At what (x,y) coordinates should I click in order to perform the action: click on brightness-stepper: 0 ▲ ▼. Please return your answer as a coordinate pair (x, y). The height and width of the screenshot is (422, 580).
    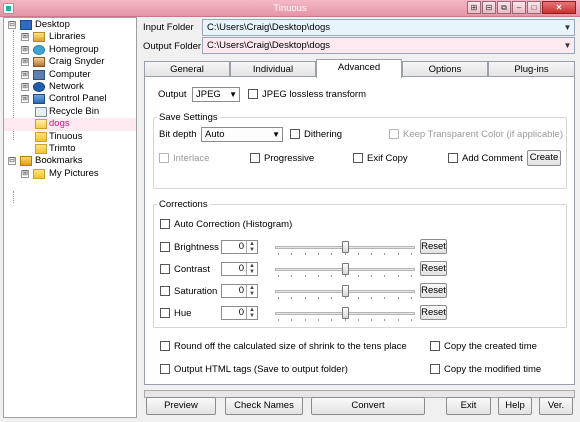
    Looking at the image, I should click on (239, 247).